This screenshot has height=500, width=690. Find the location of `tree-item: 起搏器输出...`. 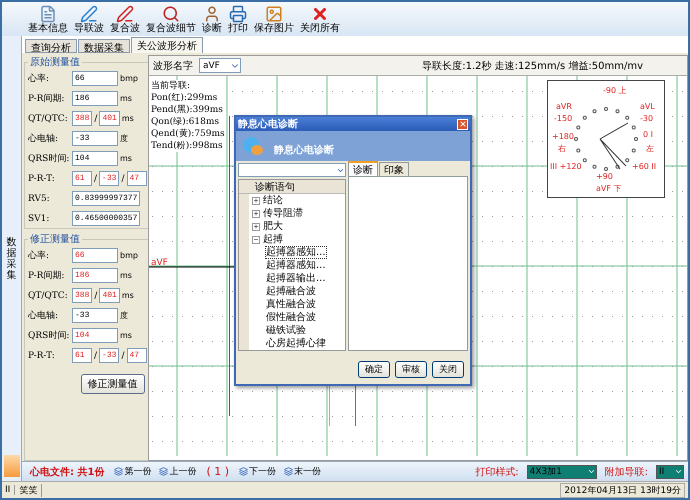

tree-item: 起搏器输出... is located at coordinates (296, 278).